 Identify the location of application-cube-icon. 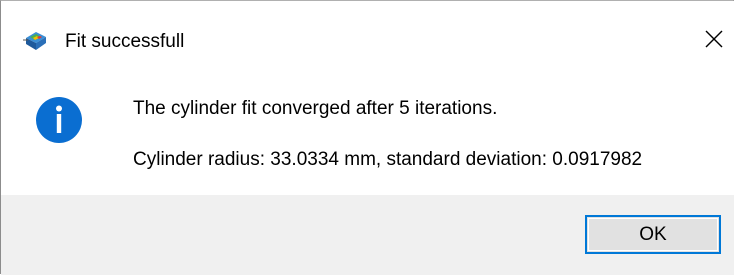
(36, 40).